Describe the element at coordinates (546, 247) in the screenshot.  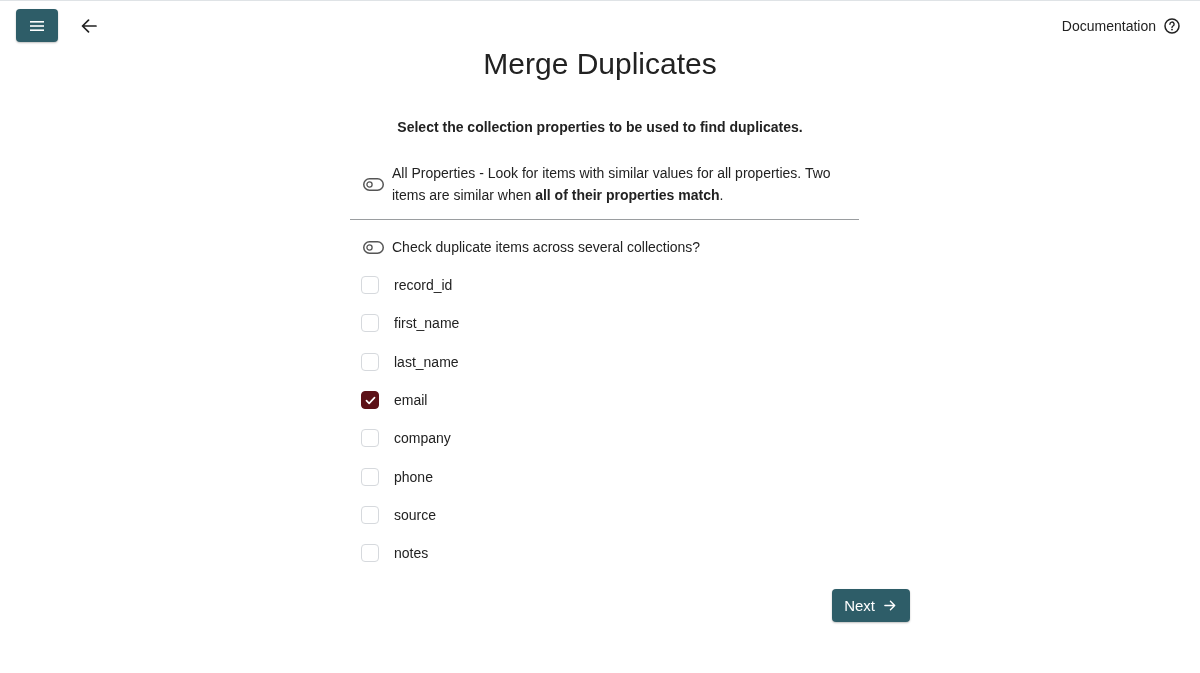
I see `toggle-label: Check duplicate items across several collections?` at that location.